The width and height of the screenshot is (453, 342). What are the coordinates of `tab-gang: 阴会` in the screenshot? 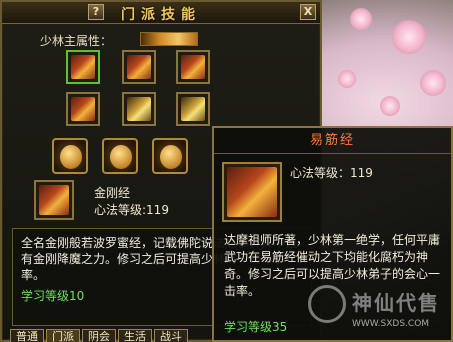 It's located at (99, 335).